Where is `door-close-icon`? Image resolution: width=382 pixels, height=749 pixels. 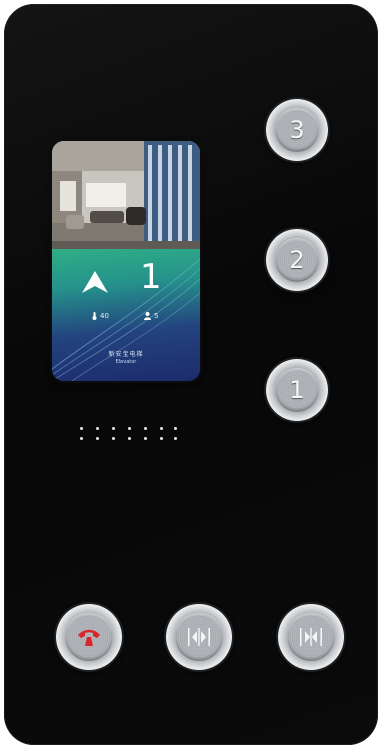
door-close-icon is located at coordinates (311, 637).